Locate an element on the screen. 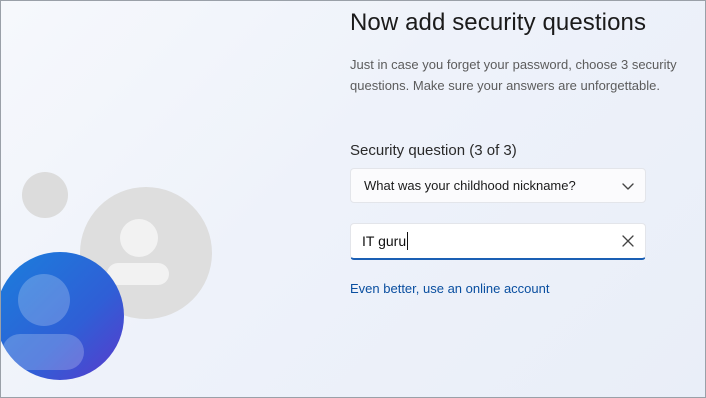 This screenshot has height=398, width=706. small-dot-decoration is located at coordinates (45, 195).